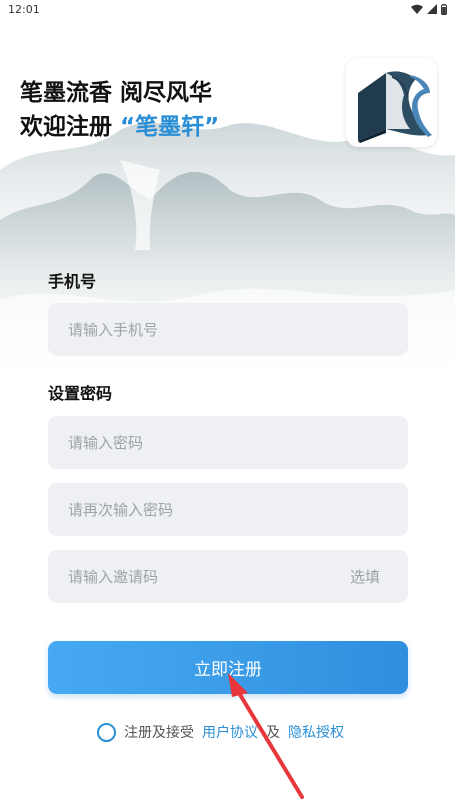  What do you see at coordinates (106, 732) in the screenshot?
I see `agree-radio` at bounding box center [106, 732].